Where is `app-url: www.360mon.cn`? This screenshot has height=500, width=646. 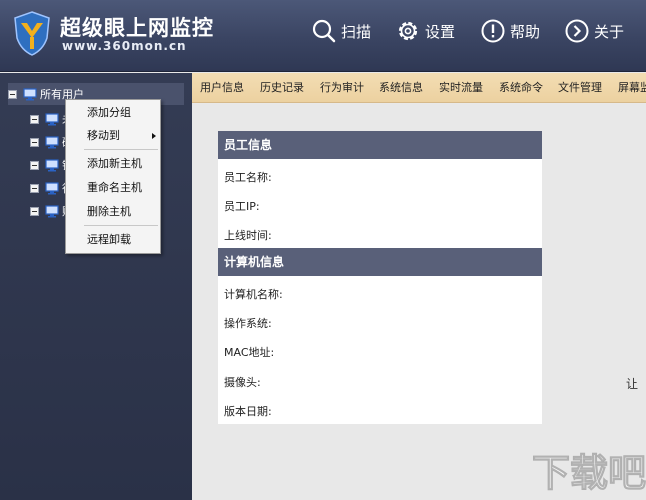 app-url: www.360mon.cn is located at coordinates (124, 46).